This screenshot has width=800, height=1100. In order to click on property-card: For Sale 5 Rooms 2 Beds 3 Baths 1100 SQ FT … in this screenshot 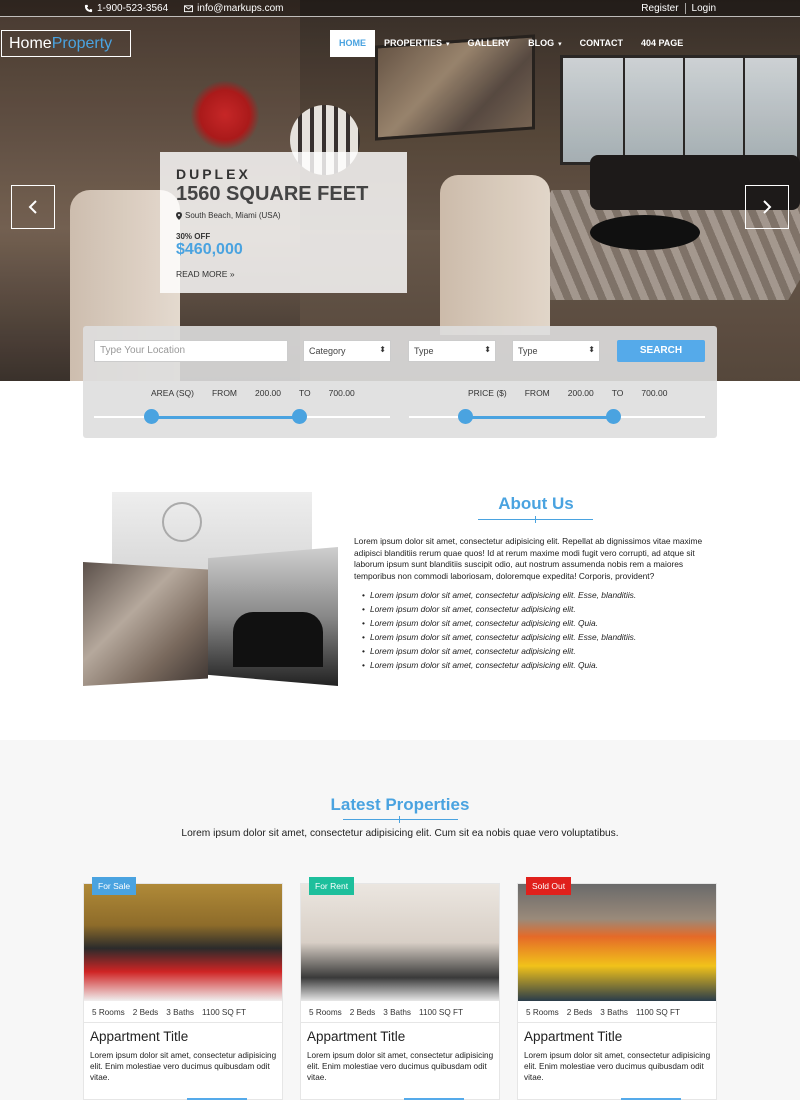, I will do `click(183, 988)`.